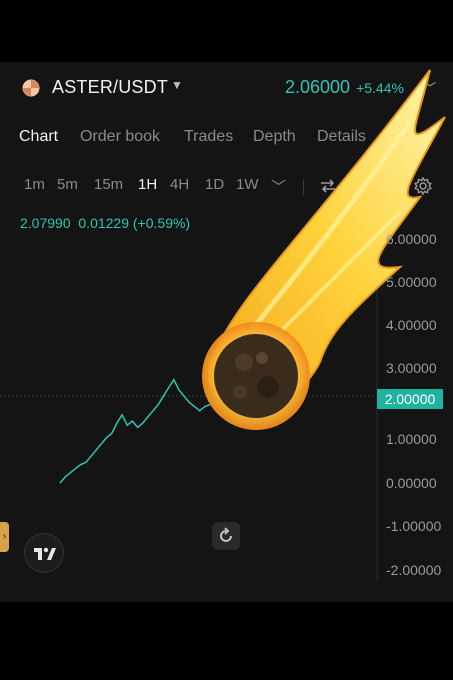  I want to click on side-panel-toggle: ›, so click(4, 537).